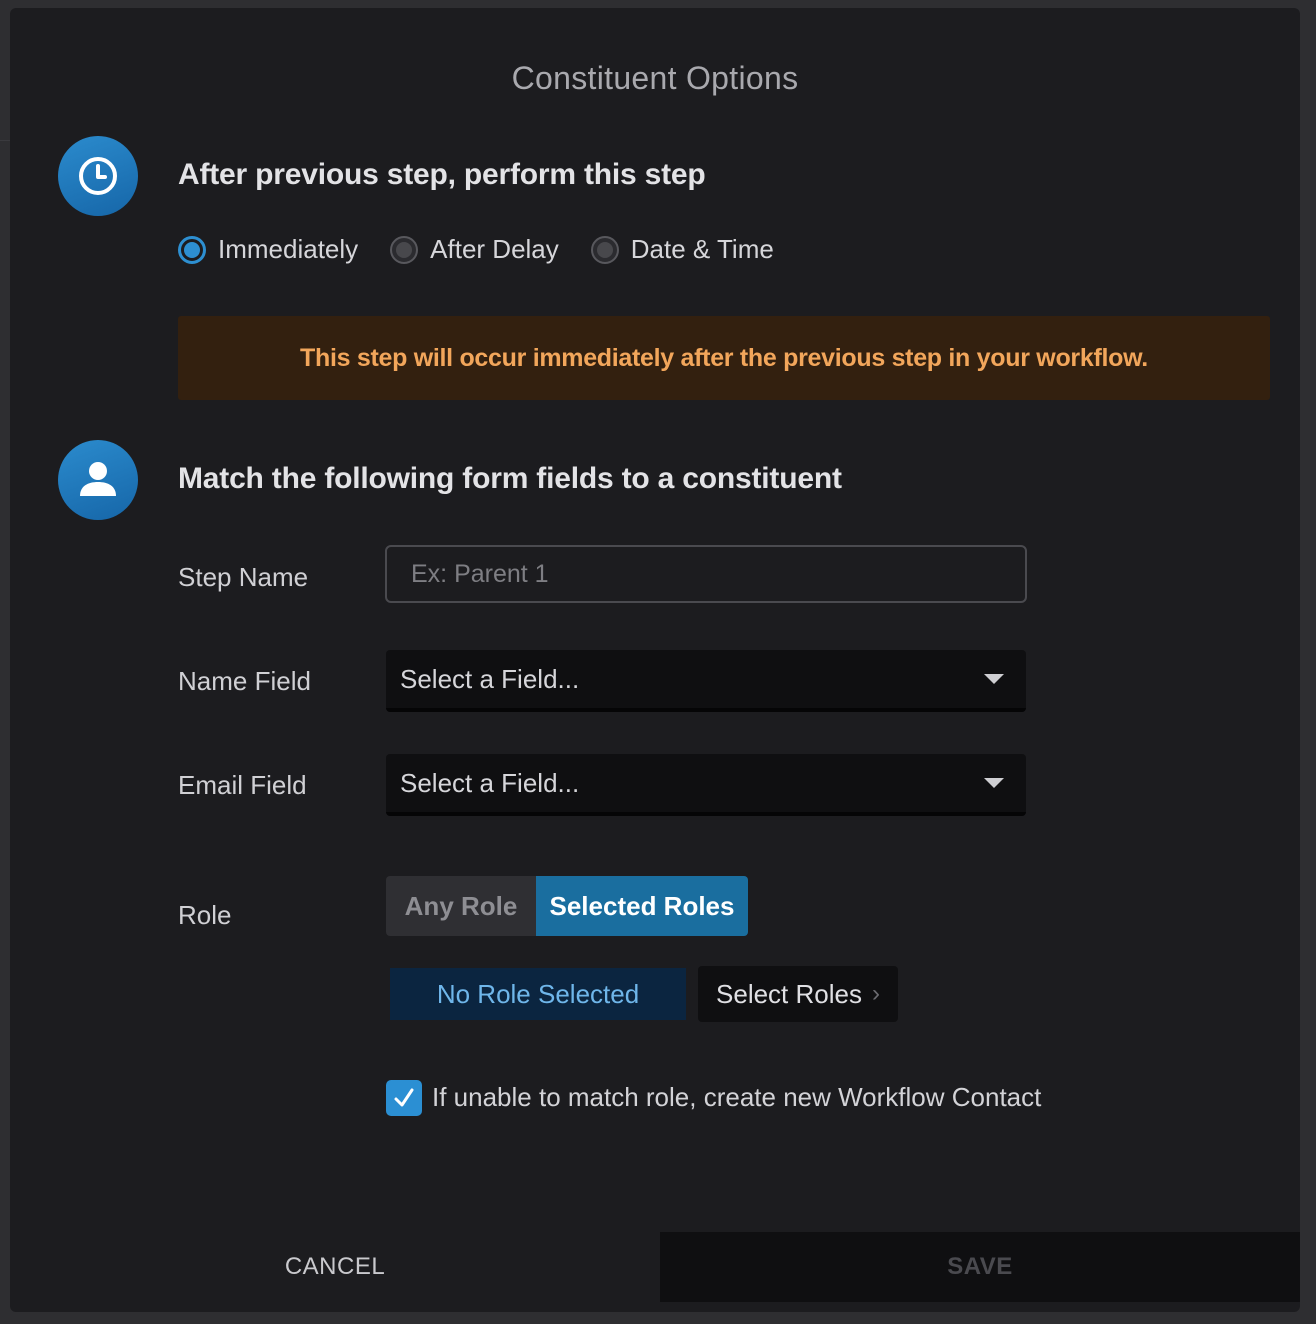 This screenshot has height=1324, width=1316. I want to click on radio-date-time: Date & Time, so click(682, 249).